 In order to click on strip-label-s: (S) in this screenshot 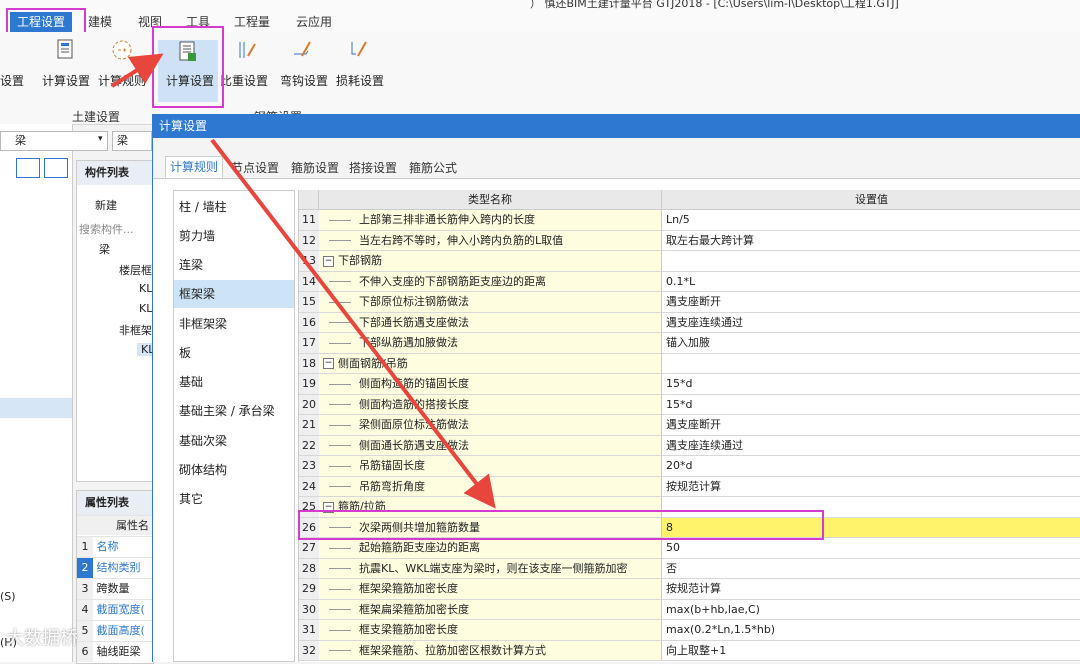, I will do `click(8, 596)`.